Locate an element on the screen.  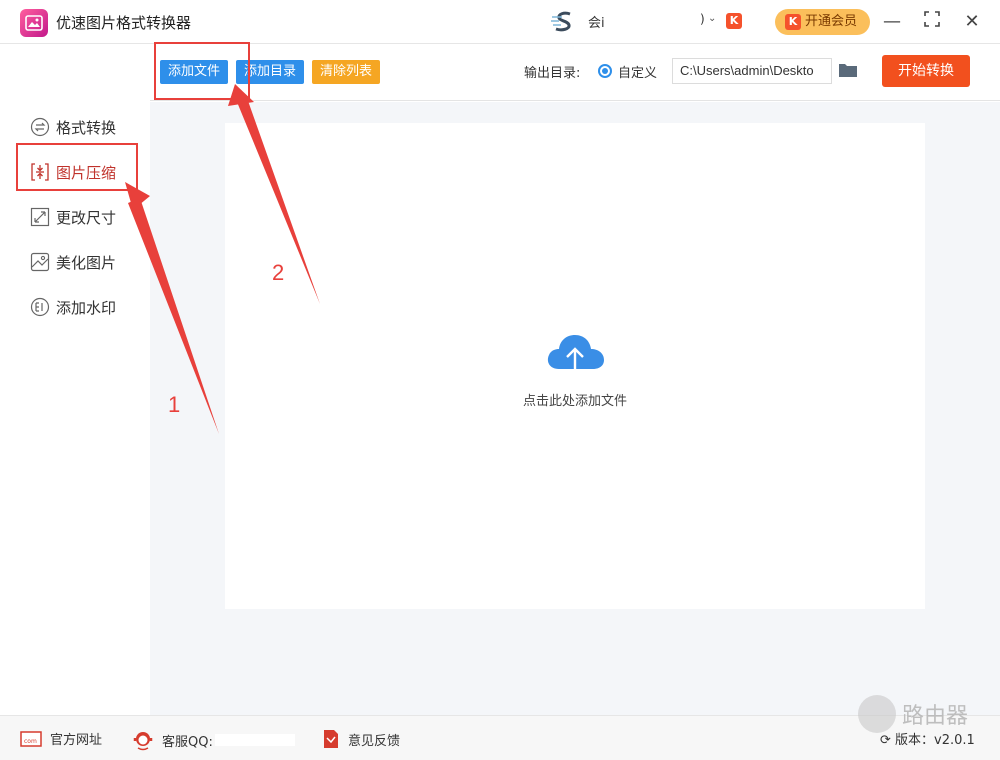
annotation-step-1: 1 is located at coordinates (174, 404).